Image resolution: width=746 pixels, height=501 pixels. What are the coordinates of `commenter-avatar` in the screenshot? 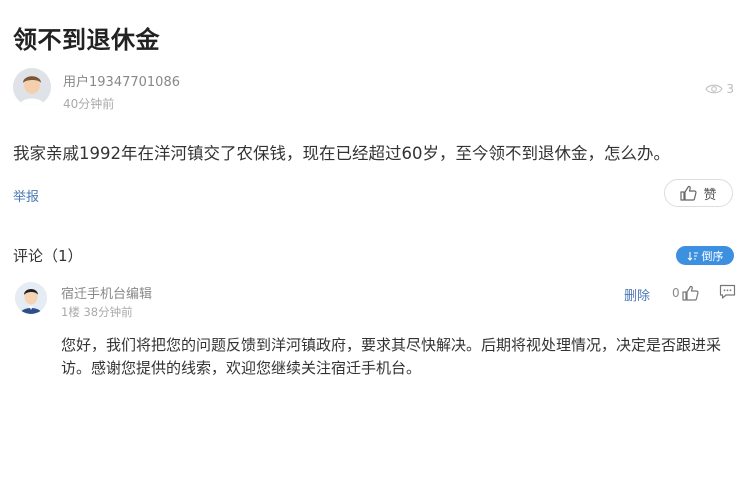 It's located at (31, 298).